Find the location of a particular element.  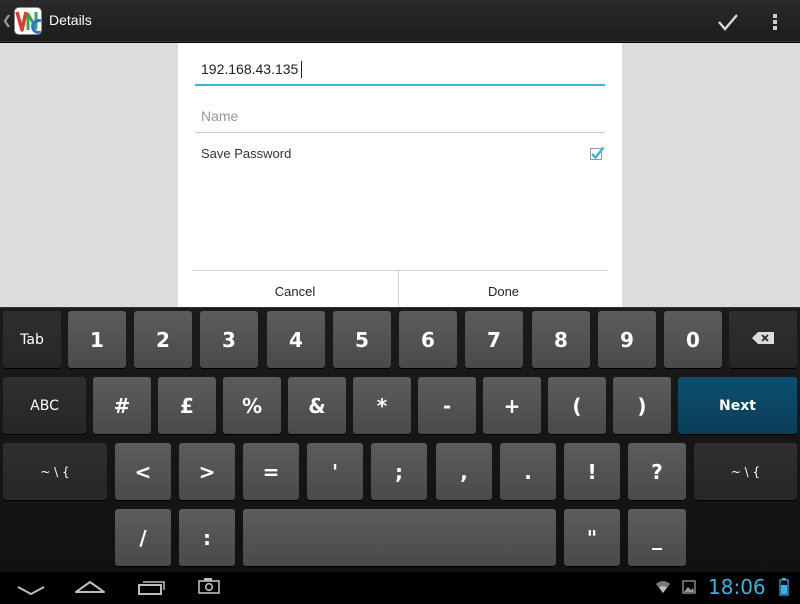

image-notification-icon is located at coordinates (689, 588).